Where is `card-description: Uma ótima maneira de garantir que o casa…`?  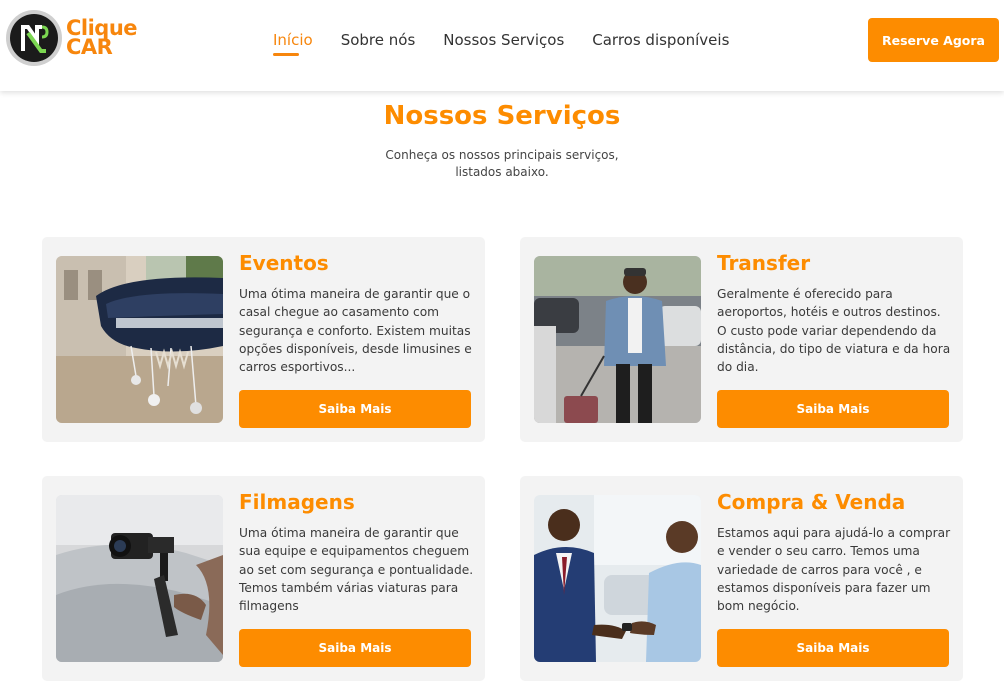
card-description: Uma ótima maneira de garantir que o casa… is located at coordinates (355, 331).